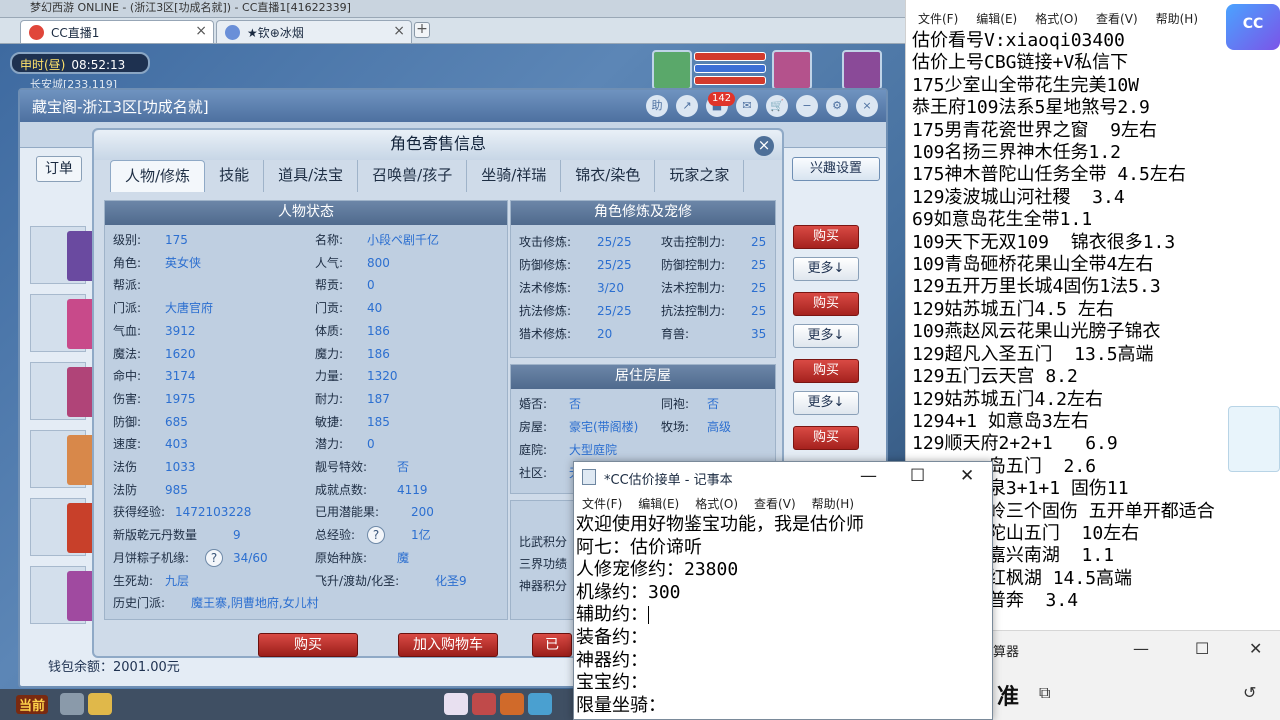 The image size is (1280, 720). What do you see at coordinates (216, 603) in the screenshot?
I see `status-row: 历史门派: 魔王寨,阴曹地府,女儿村` at bounding box center [216, 603].